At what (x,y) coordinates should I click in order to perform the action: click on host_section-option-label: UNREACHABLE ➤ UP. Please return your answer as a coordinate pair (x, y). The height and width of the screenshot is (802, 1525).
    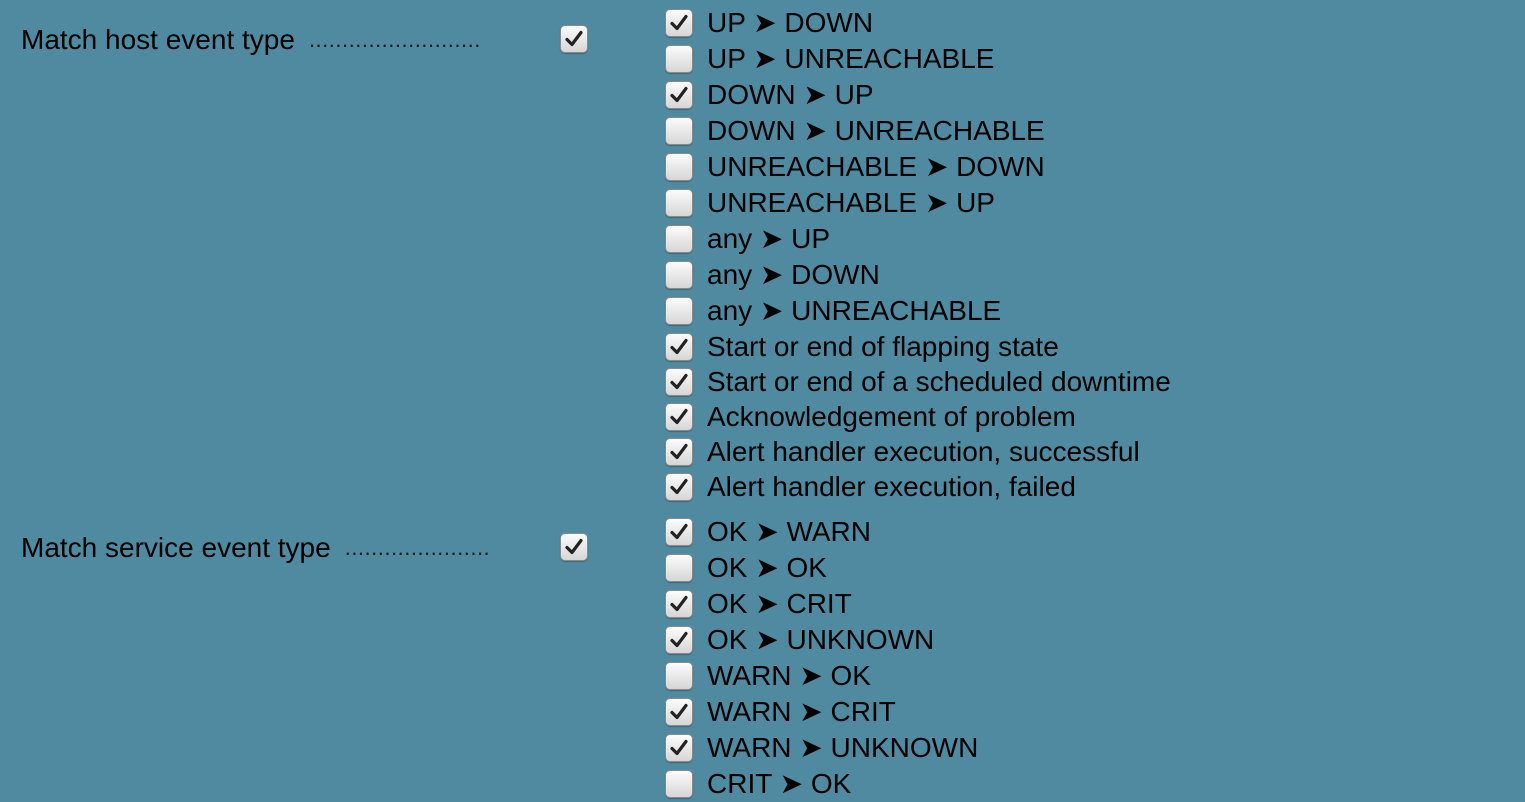
    Looking at the image, I should click on (851, 202).